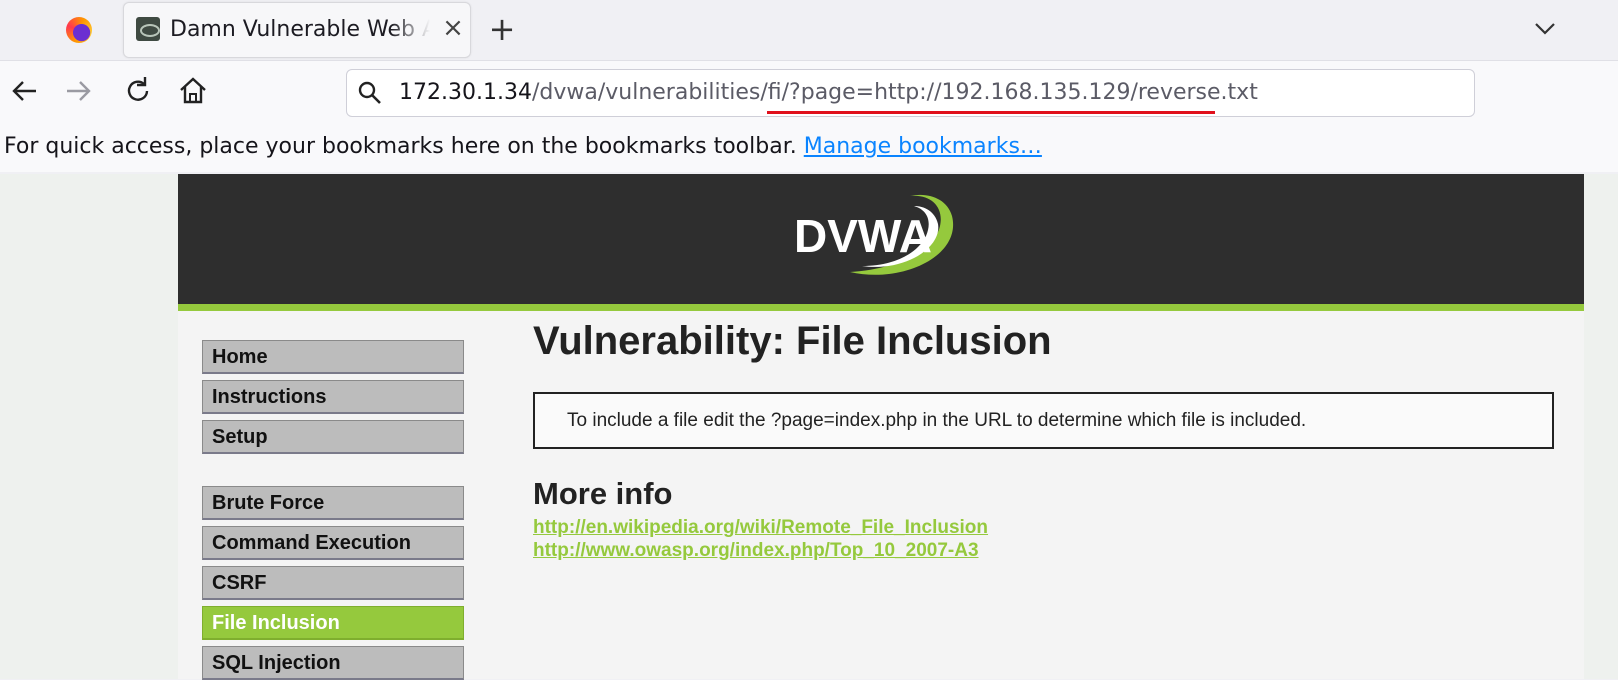  What do you see at coordinates (240, 357) in the screenshot?
I see `menu-item-label: Home` at bounding box center [240, 357].